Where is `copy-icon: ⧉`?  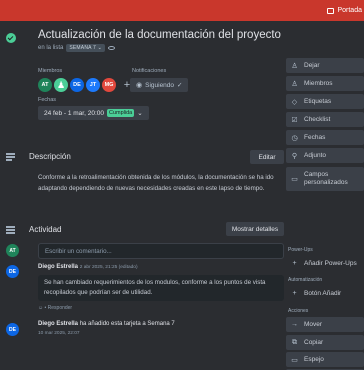
copy-icon: ⧉ is located at coordinates (294, 342).